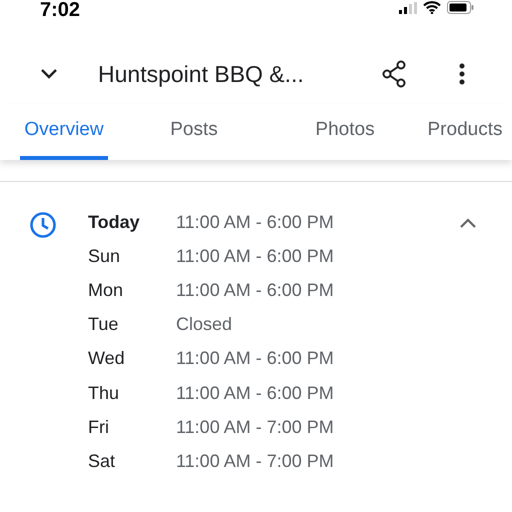 This screenshot has height=512, width=512. Describe the element at coordinates (465, 132) in the screenshot. I see `tab: Products` at that location.